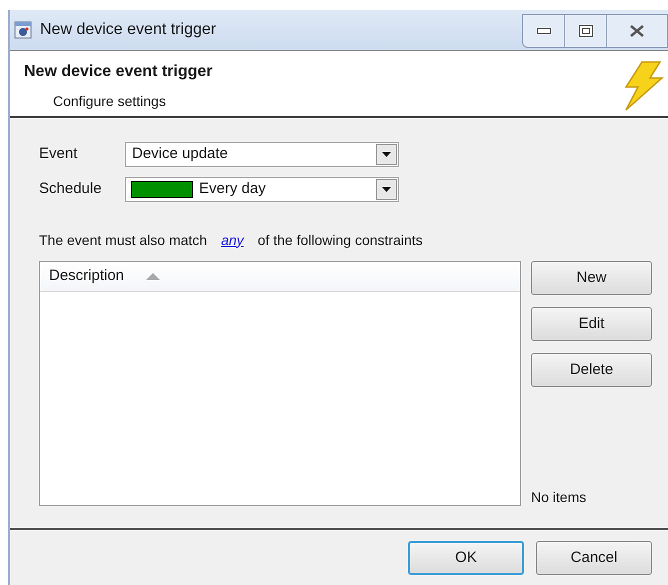 This screenshot has width=668, height=585. Describe the element at coordinates (591, 278) in the screenshot. I see `button: New` at that location.